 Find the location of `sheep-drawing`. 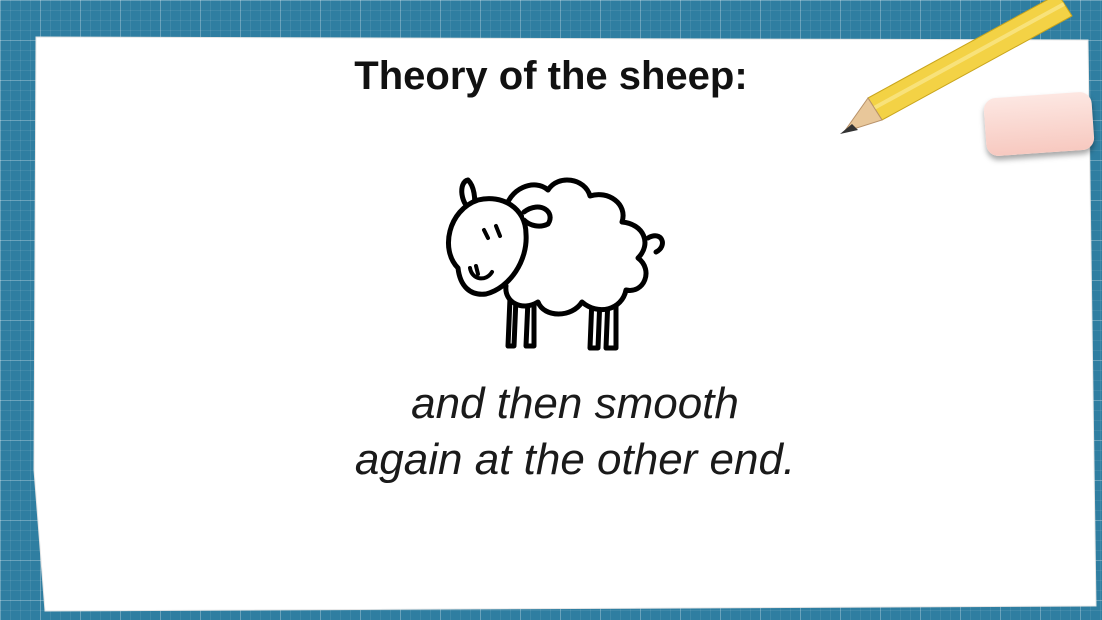

sheep-drawing is located at coordinates (555, 264).